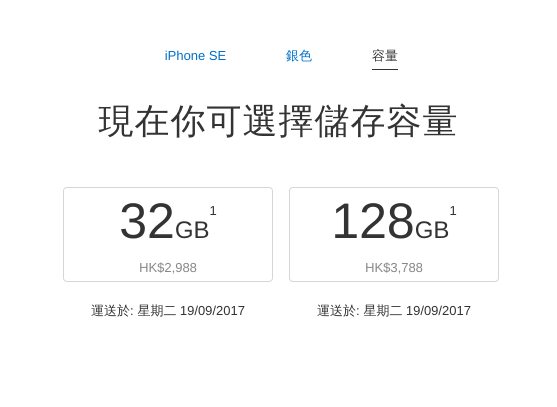 The width and height of the screenshot is (557, 407). Describe the element at coordinates (299, 59) in the screenshot. I see `nav-tab: 銀色` at that location.